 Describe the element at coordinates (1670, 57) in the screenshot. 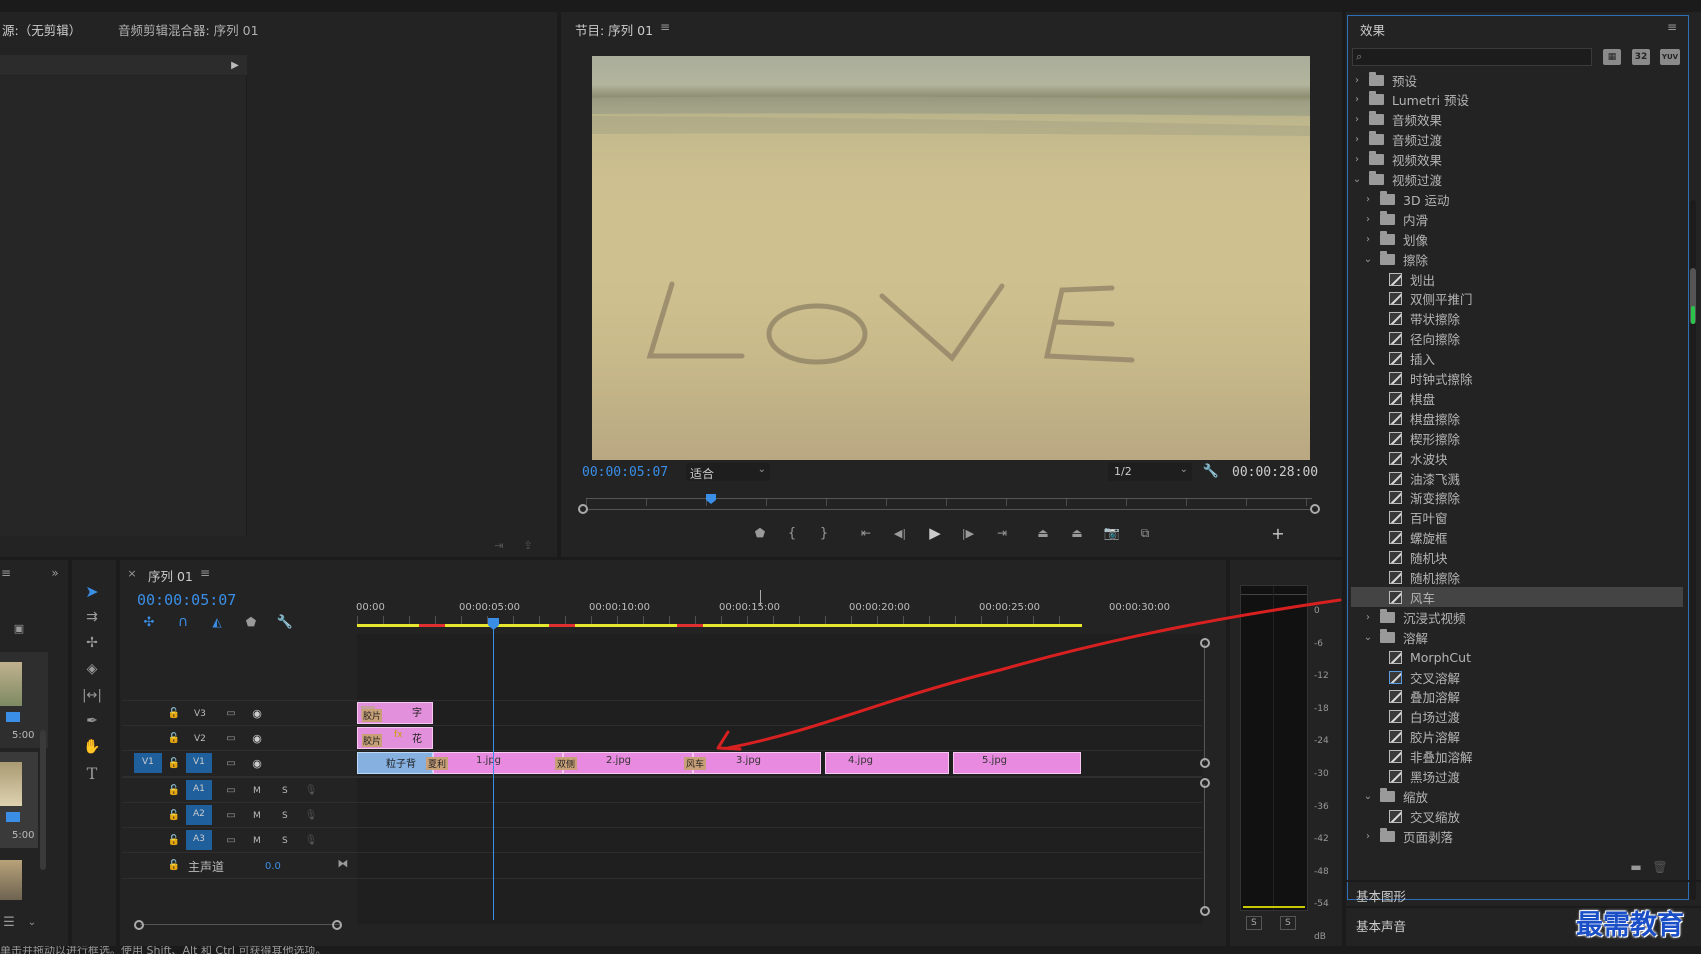

I see `yuv-effects-icon: YUV` at that location.